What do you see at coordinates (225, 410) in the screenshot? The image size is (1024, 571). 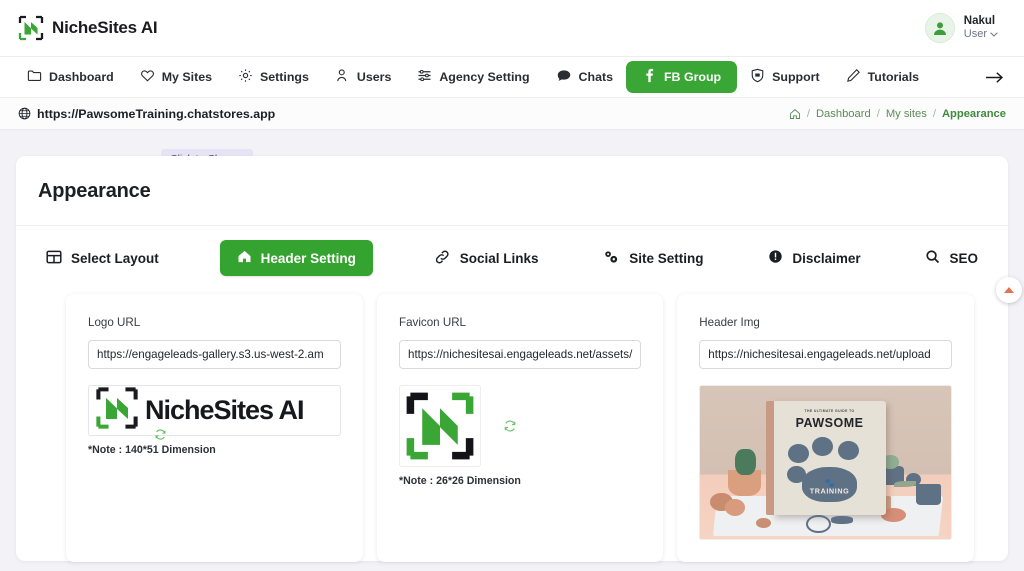 I see `logo-preview-text: NicheSites AI` at bounding box center [225, 410].